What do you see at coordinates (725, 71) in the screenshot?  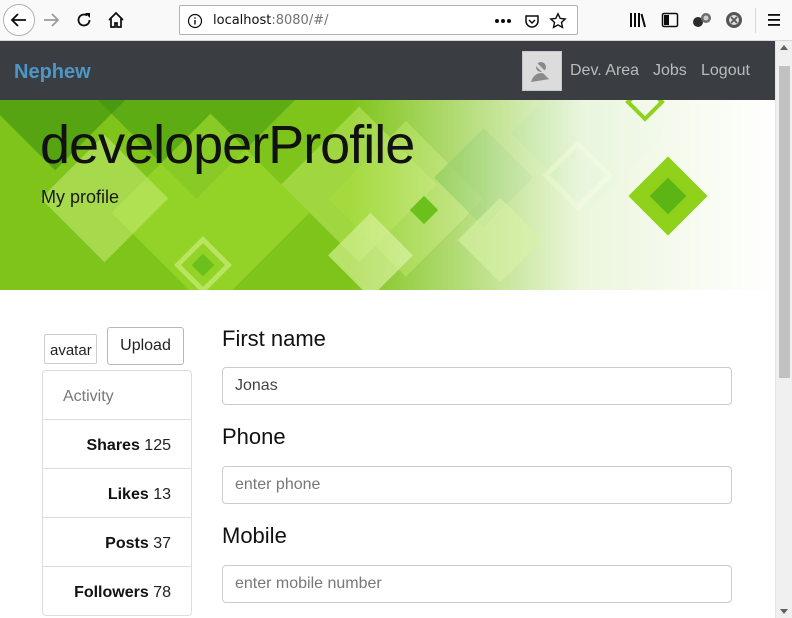 I see `nav-link-logout: Logout` at bounding box center [725, 71].